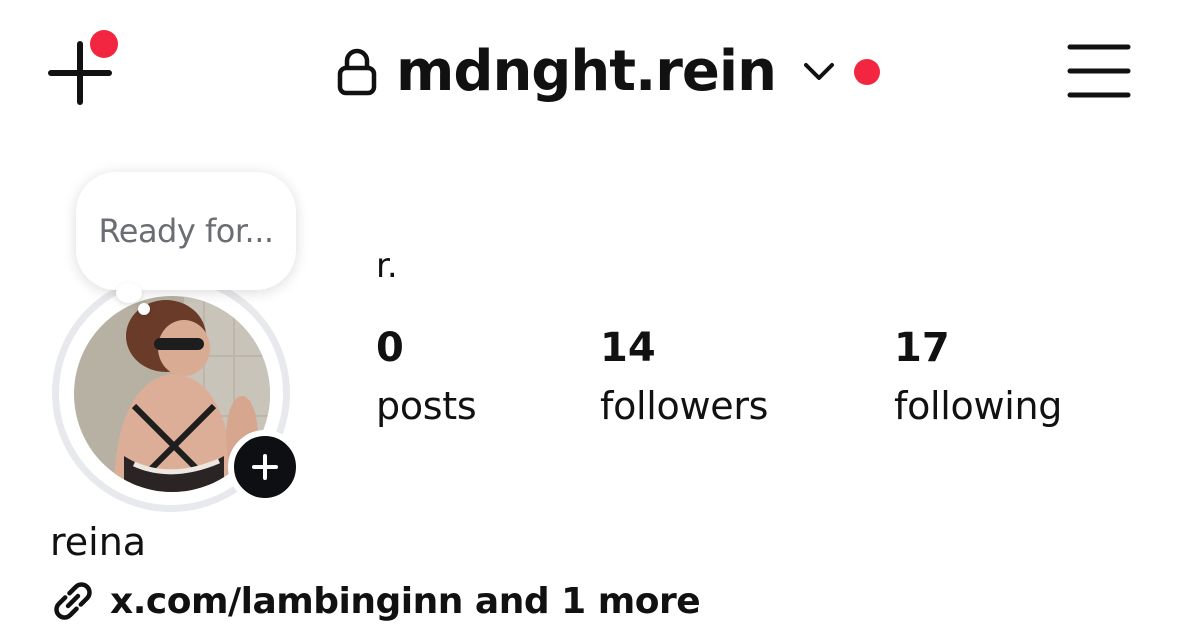  I want to click on posts-label: posts, so click(426, 406).